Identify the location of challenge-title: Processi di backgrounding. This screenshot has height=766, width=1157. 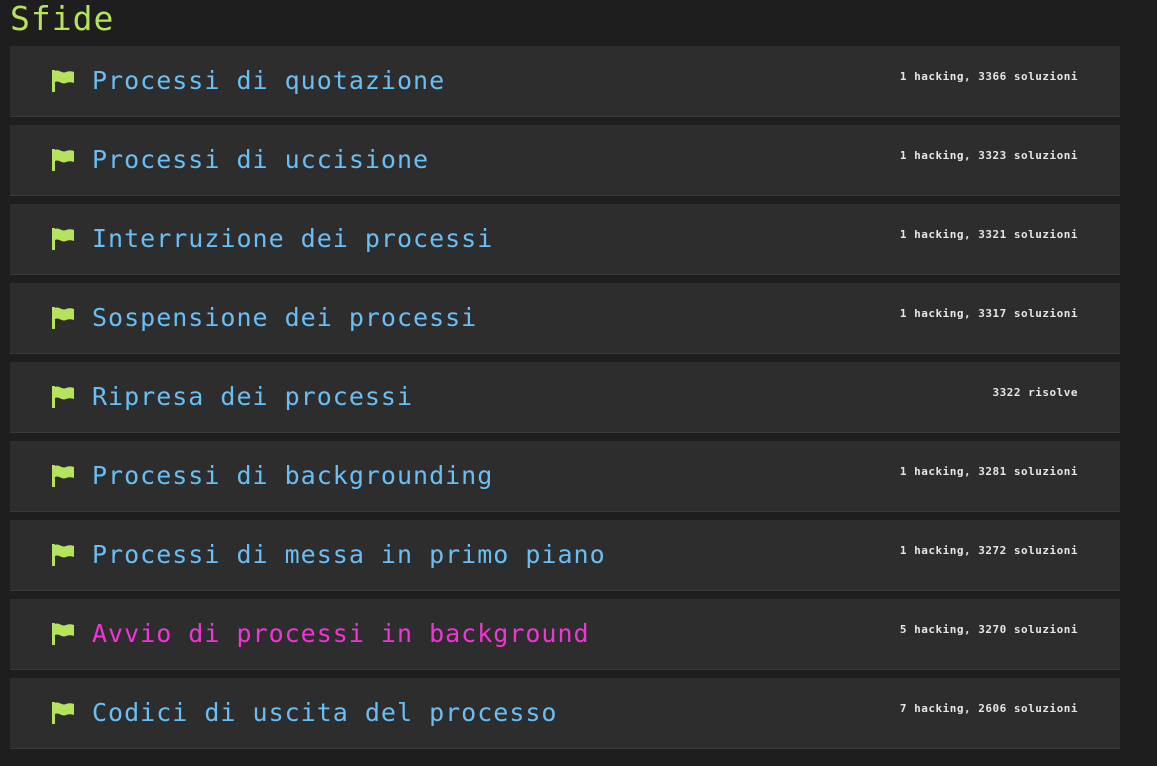
(292, 476).